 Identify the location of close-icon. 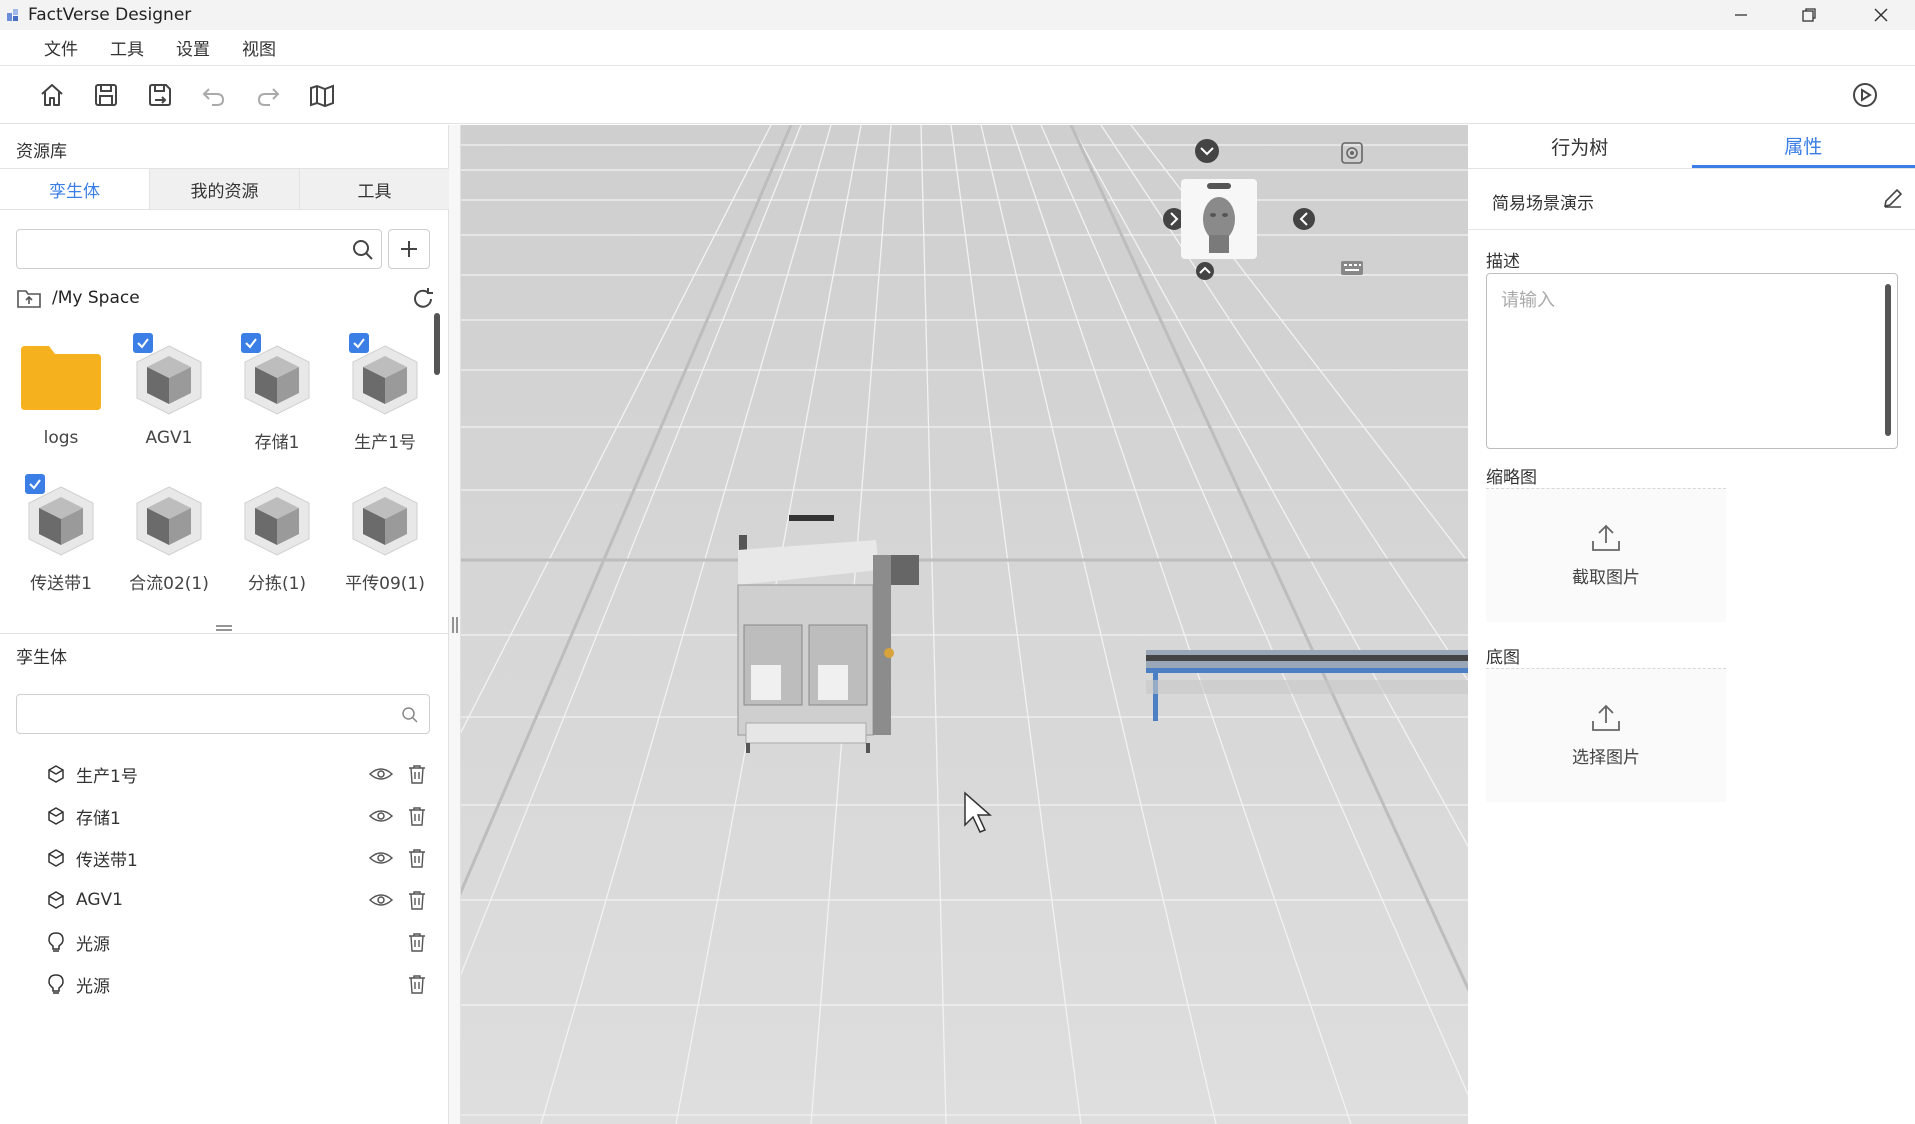
(1881, 15).